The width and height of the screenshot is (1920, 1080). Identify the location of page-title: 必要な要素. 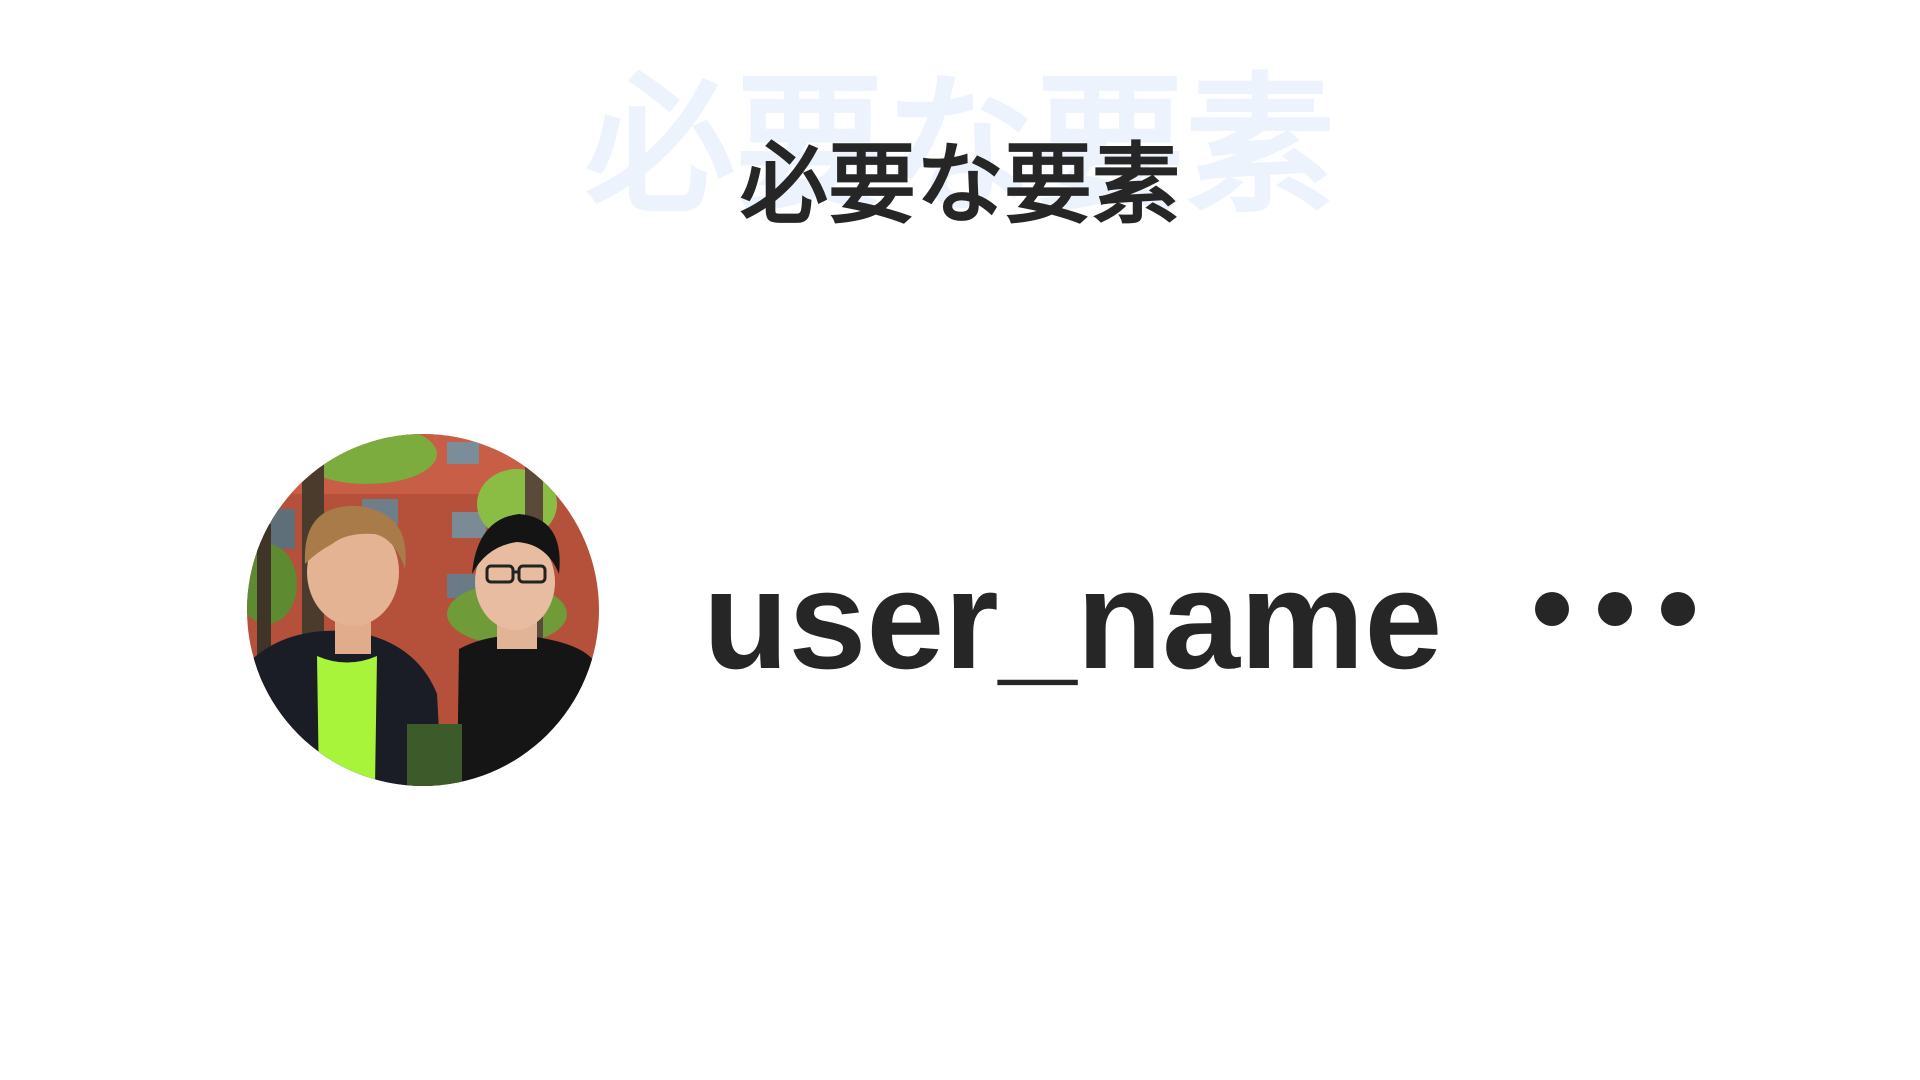
(959, 184).